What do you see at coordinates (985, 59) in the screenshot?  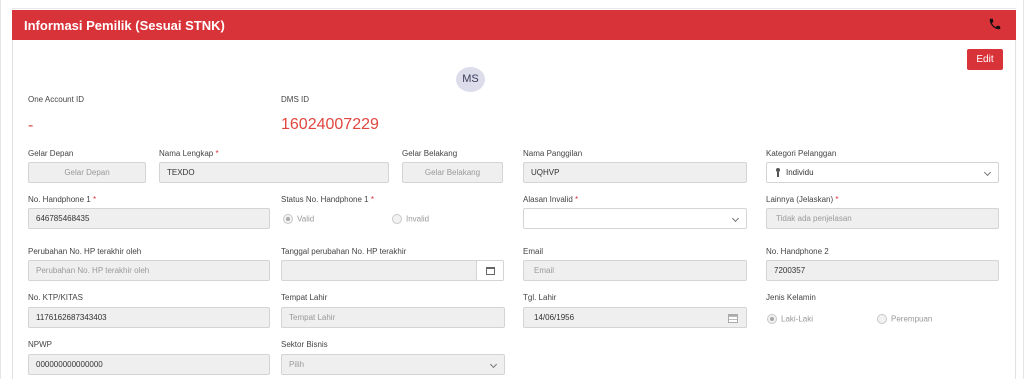 I see `edit-button: Edit` at bounding box center [985, 59].